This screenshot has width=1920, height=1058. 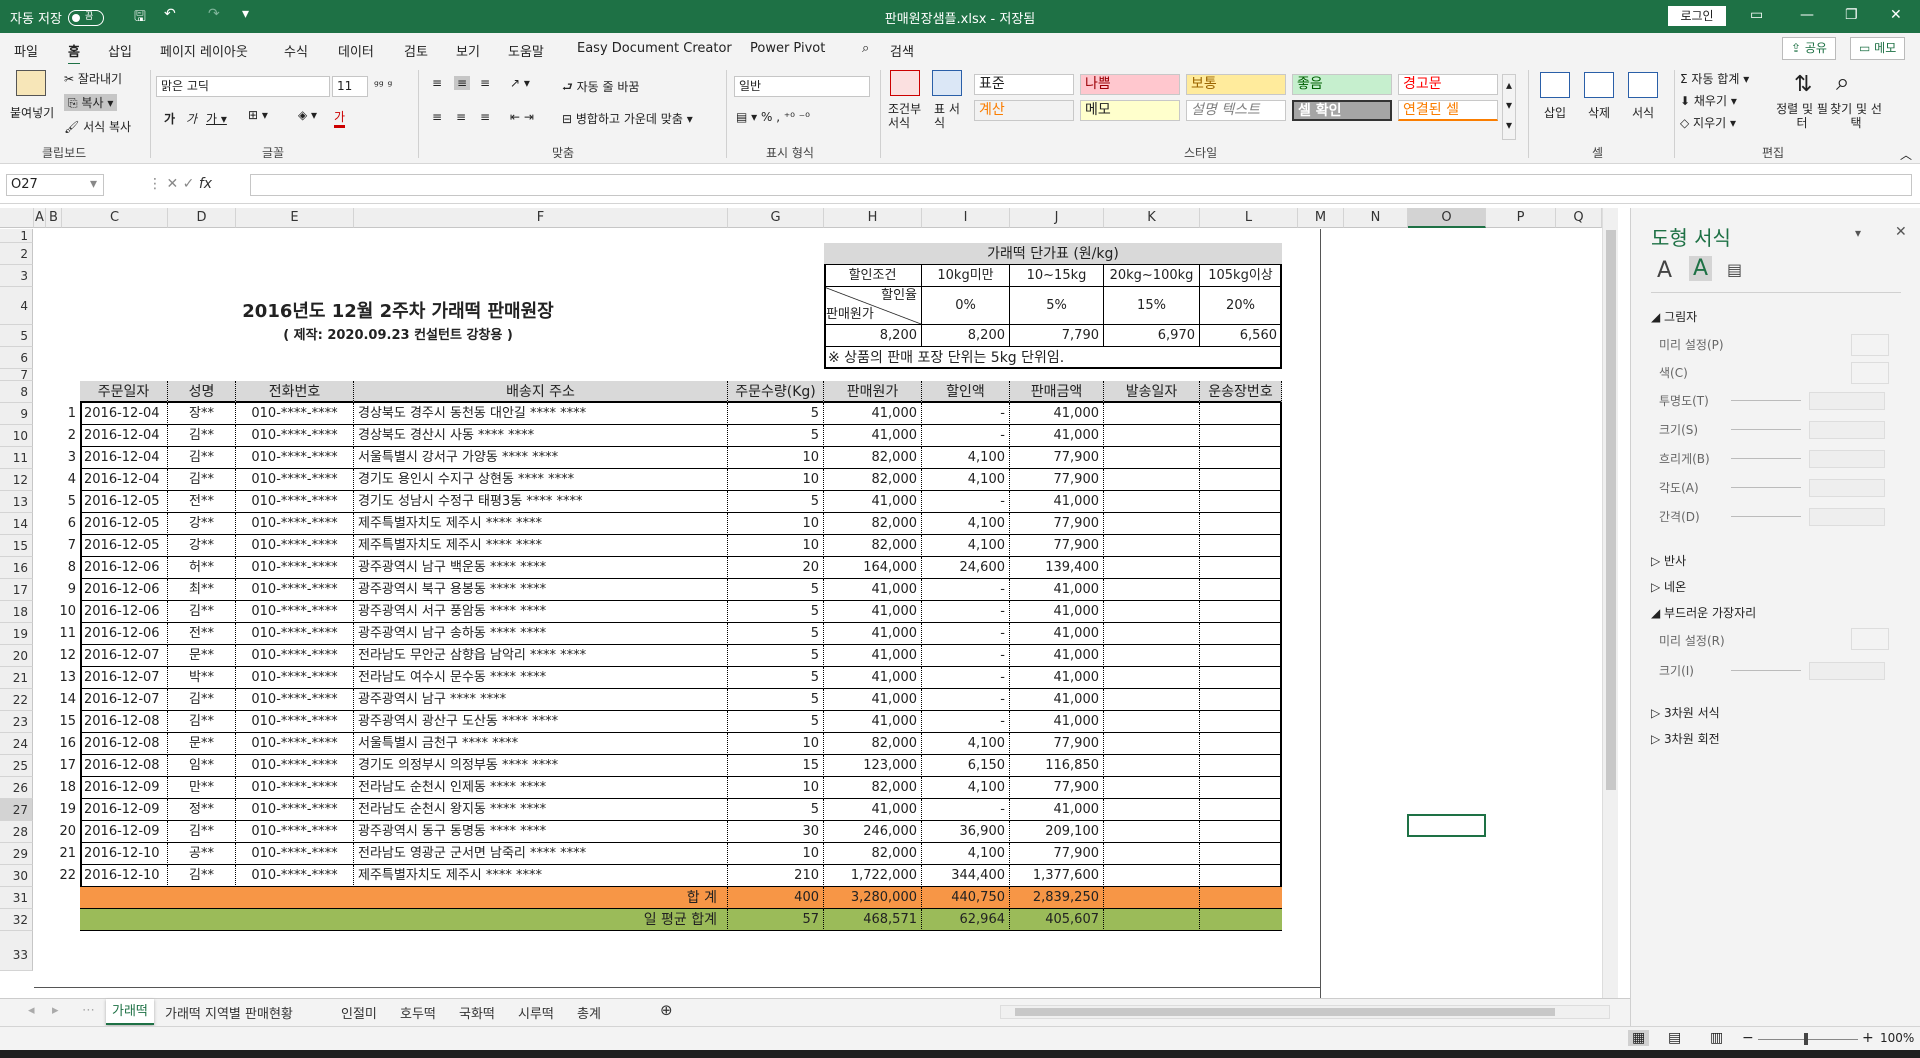 I want to click on align-right-icon: ≡, so click(x=485, y=117).